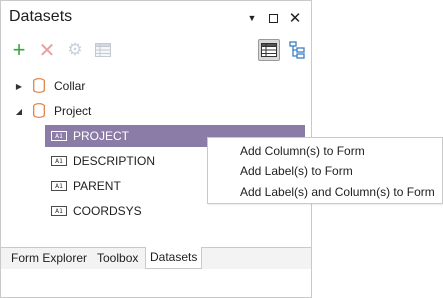 The width and height of the screenshot is (443, 298). Describe the element at coordinates (156, 111) in the screenshot. I see `tree-item-project: ◢ Project` at that location.